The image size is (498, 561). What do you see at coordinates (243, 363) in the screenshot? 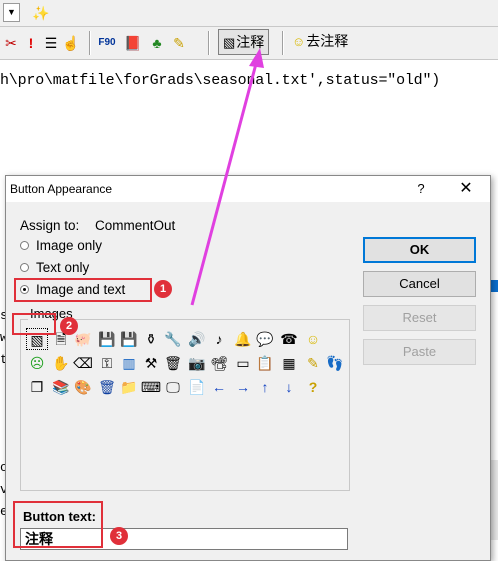
I see `rectangle-icon: ▭` at bounding box center [243, 363].